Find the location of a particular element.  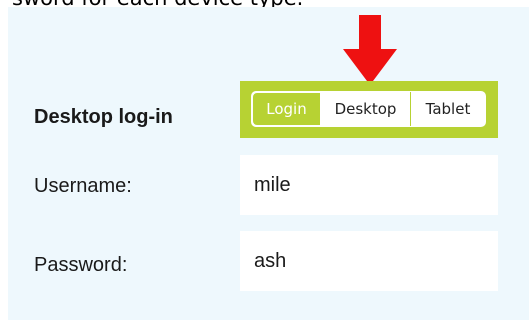

password-label: Password: is located at coordinates (81, 265).